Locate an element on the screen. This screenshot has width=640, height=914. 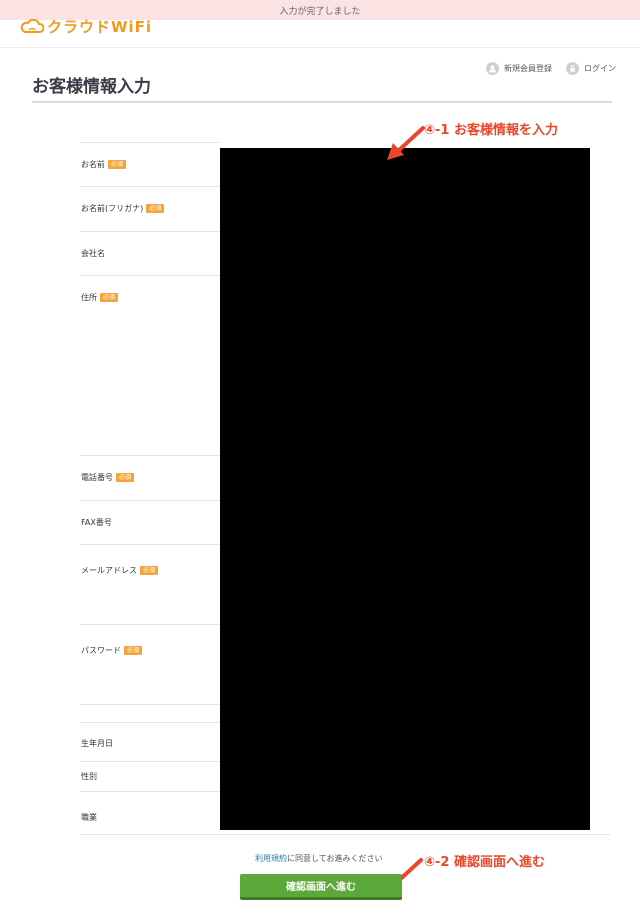
field-label-password: パスワード is located at coordinates (101, 650).